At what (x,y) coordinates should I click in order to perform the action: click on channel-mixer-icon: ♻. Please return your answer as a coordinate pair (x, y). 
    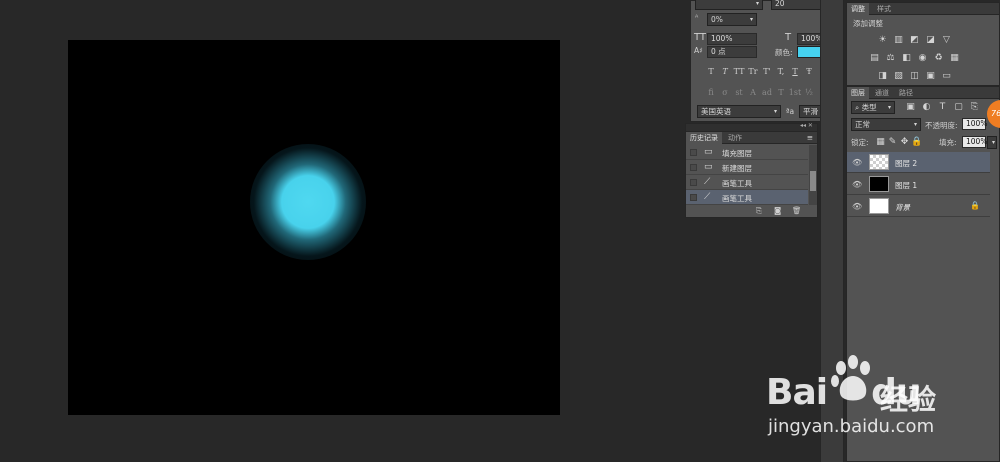
    Looking at the image, I should click on (938, 58).